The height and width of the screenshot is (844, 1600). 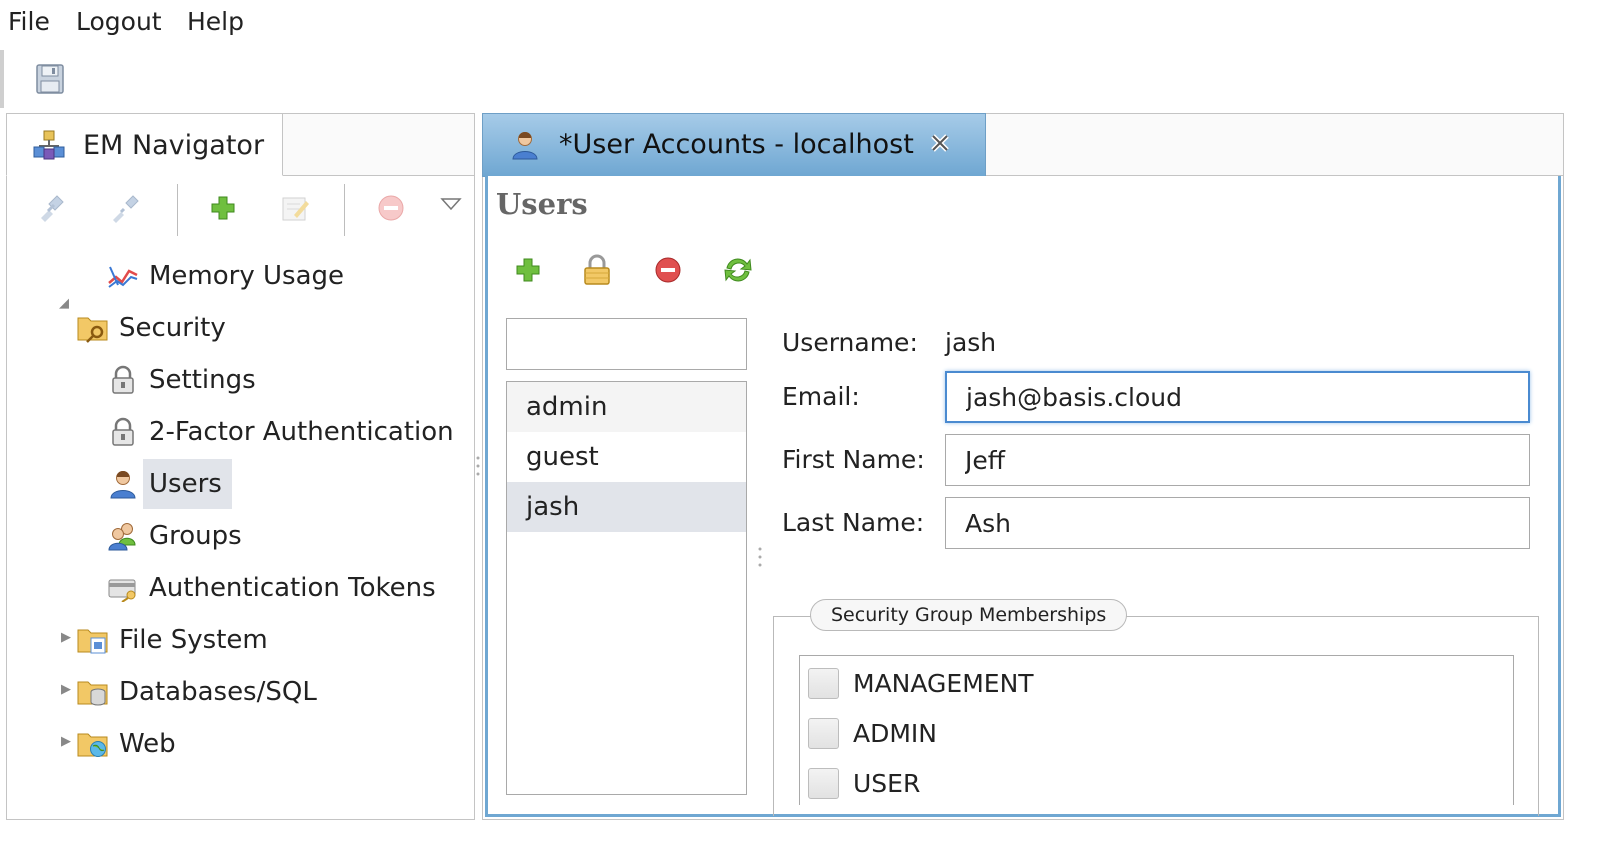 What do you see at coordinates (760, 557) in the screenshot?
I see `detail-splitter` at bounding box center [760, 557].